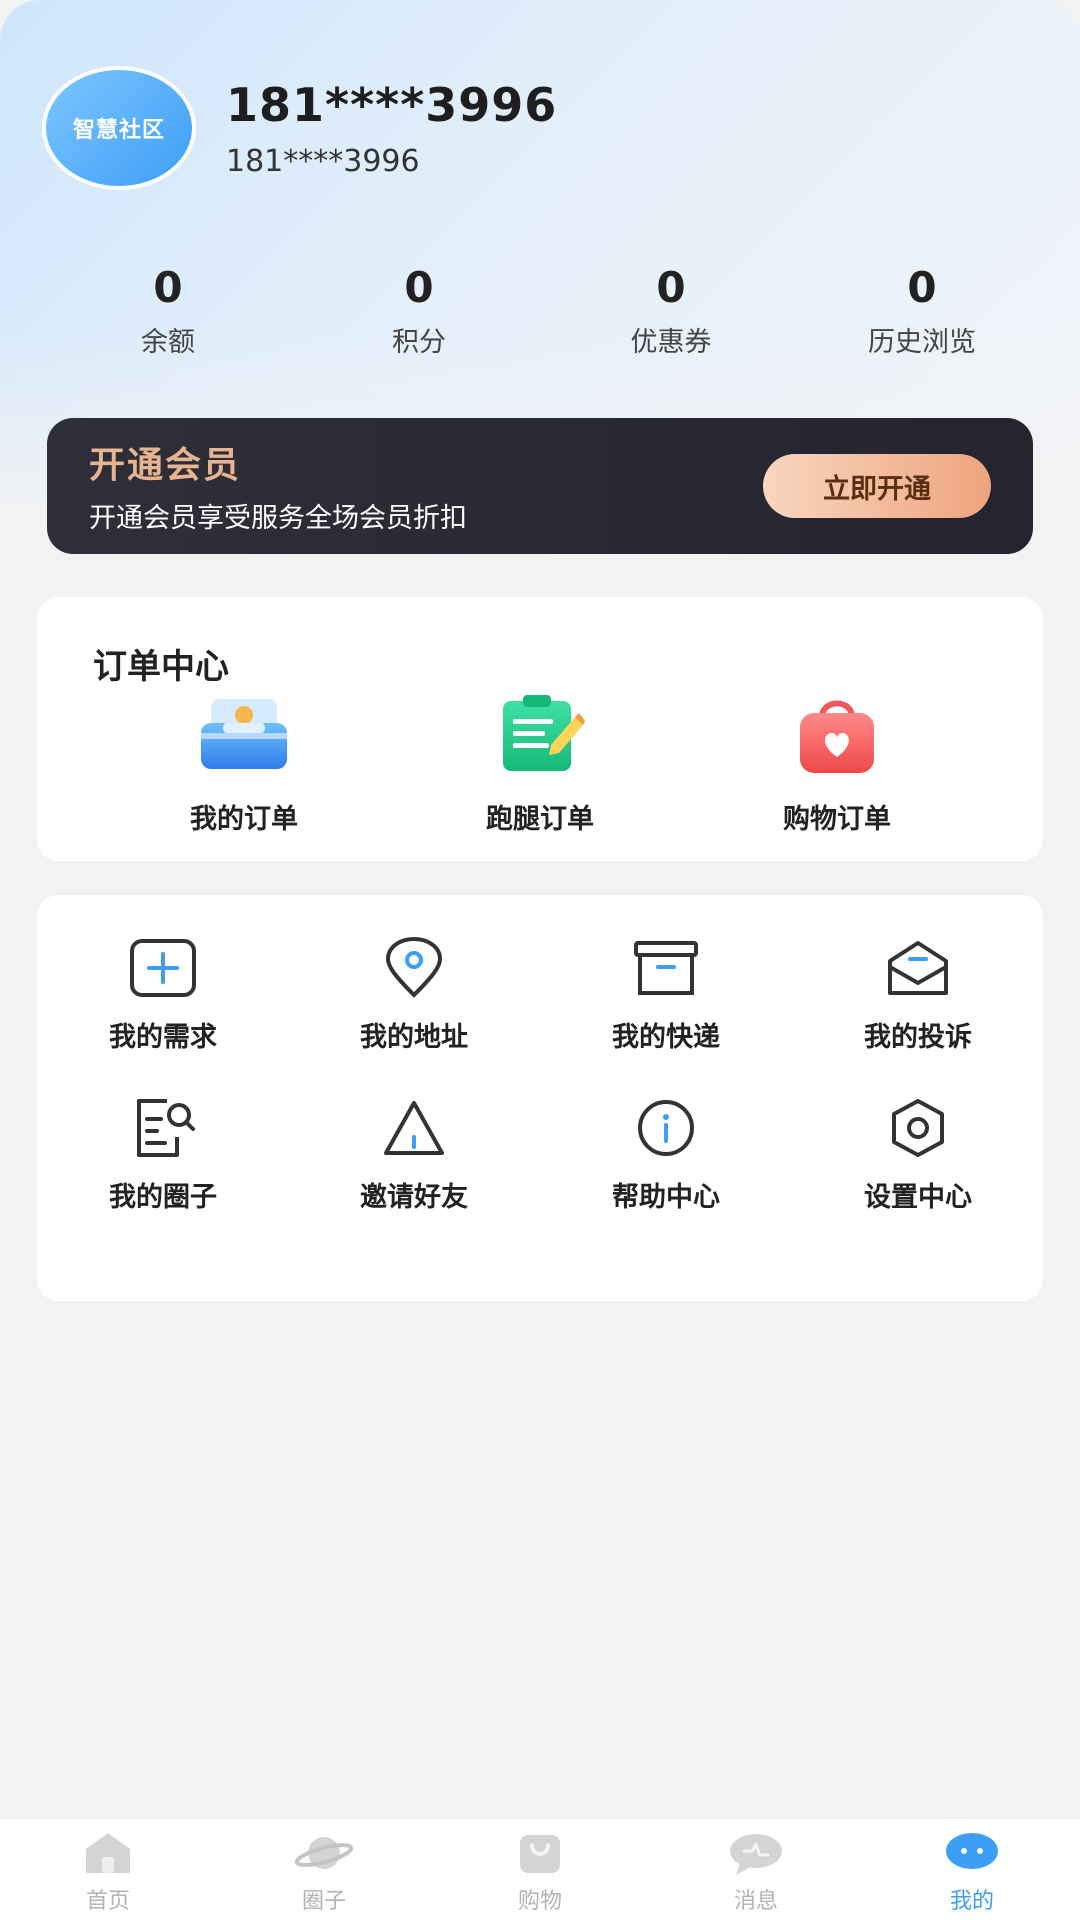  I want to click on tool-label: 我的快递, so click(666, 1037).